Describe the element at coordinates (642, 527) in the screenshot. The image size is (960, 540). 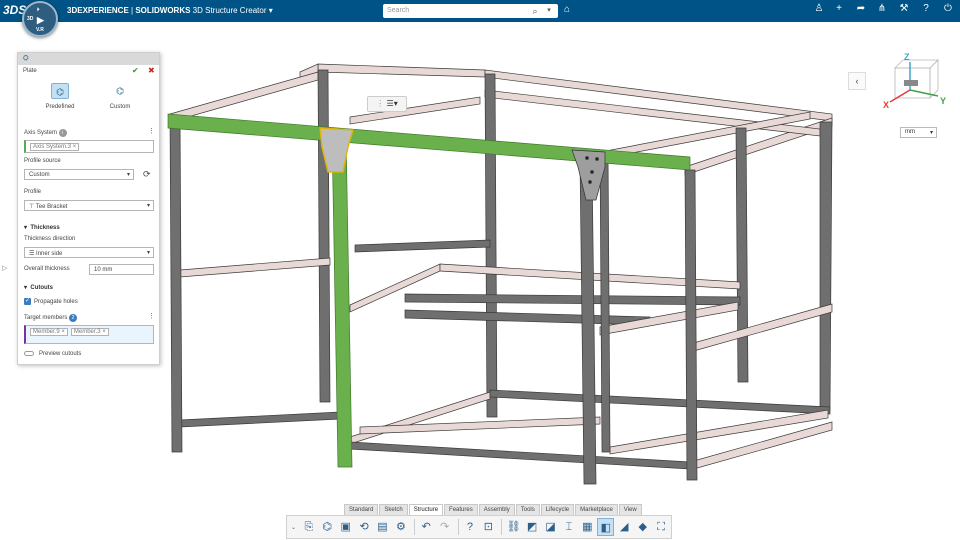
I see `end-cap-icon: ◆` at that location.